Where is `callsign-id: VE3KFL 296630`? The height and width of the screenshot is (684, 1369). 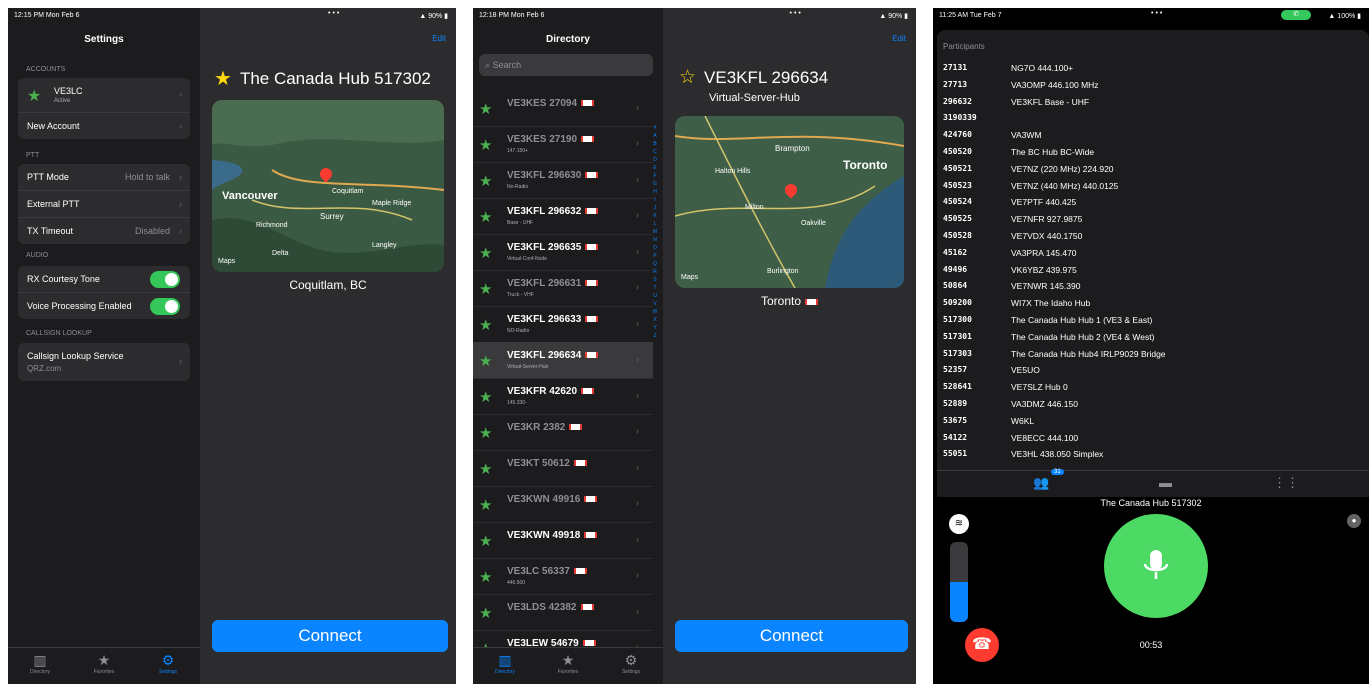
callsign-id: VE3KFL 296630 is located at coordinates (544, 175).